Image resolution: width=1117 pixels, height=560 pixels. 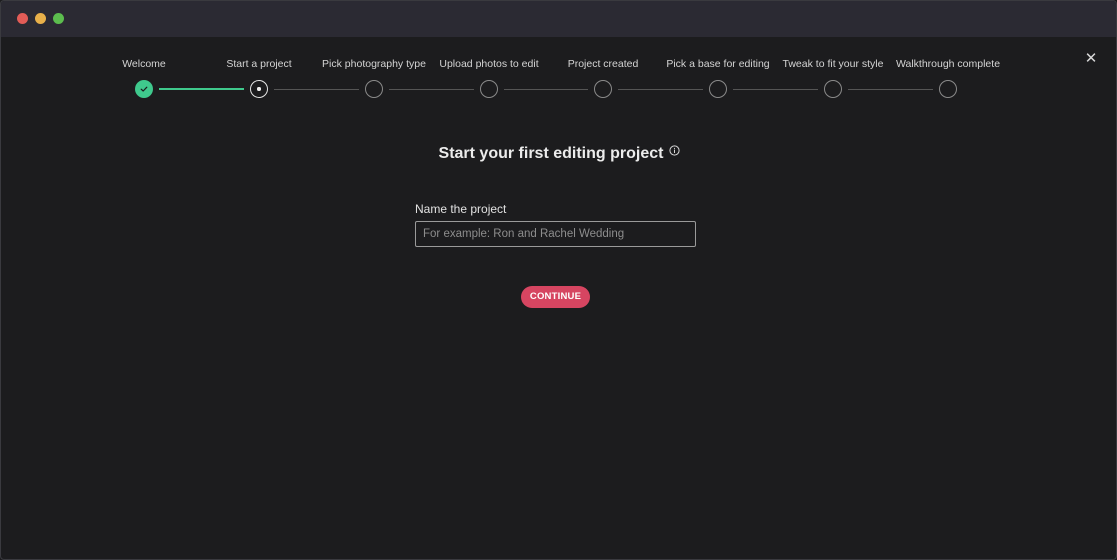 What do you see at coordinates (461, 209) in the screenshot?
I see `project-name-label: Name the project` at bounding box center [461, 209].